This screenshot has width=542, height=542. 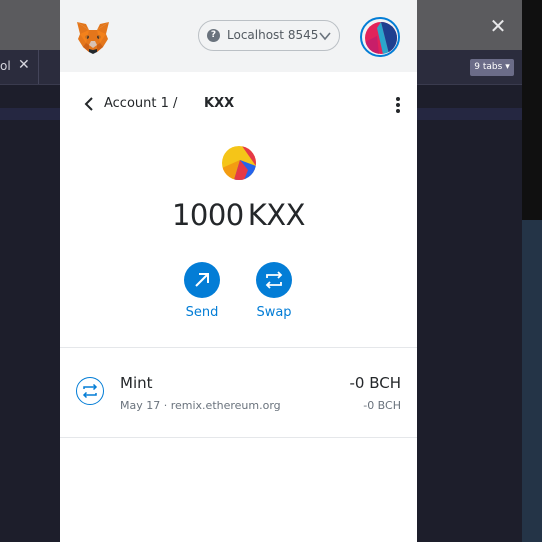 What do you see at coordinates (93, 37) in the screenshot?
I see `metamask-fox-icon` at bounding box center [93, 37].